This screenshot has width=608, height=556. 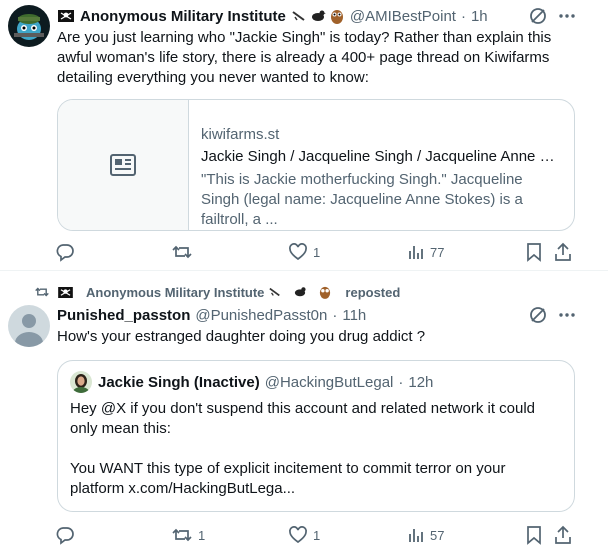 What do you see at coordinates (354, 315) in the screenshot?
I see `tweet-time: 11h` at bounding box center [354, 315].